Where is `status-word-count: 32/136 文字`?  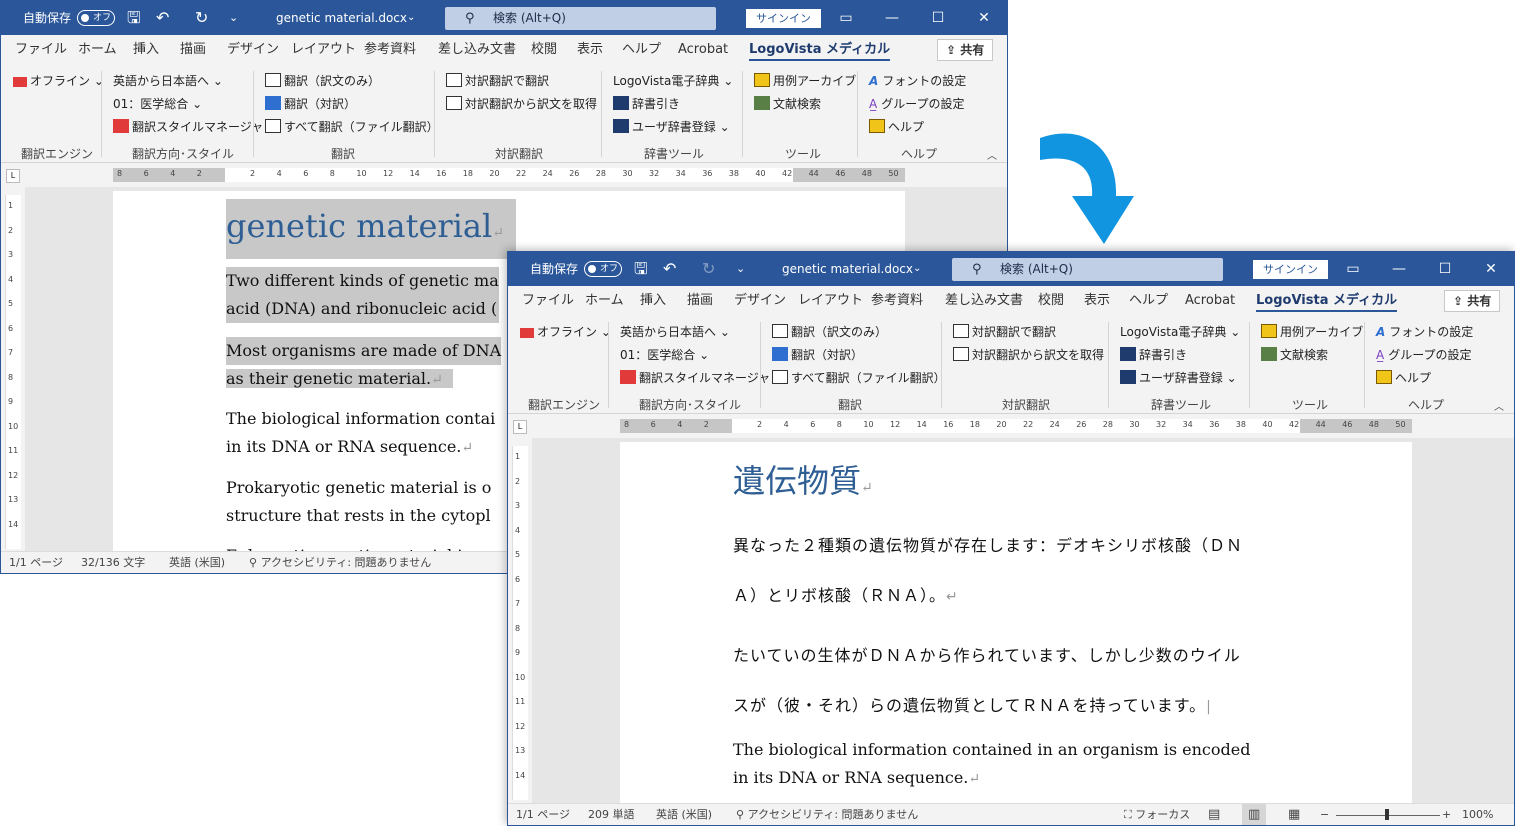
status-word-count: 32/136 文字 is located at coordinates (113, 562).